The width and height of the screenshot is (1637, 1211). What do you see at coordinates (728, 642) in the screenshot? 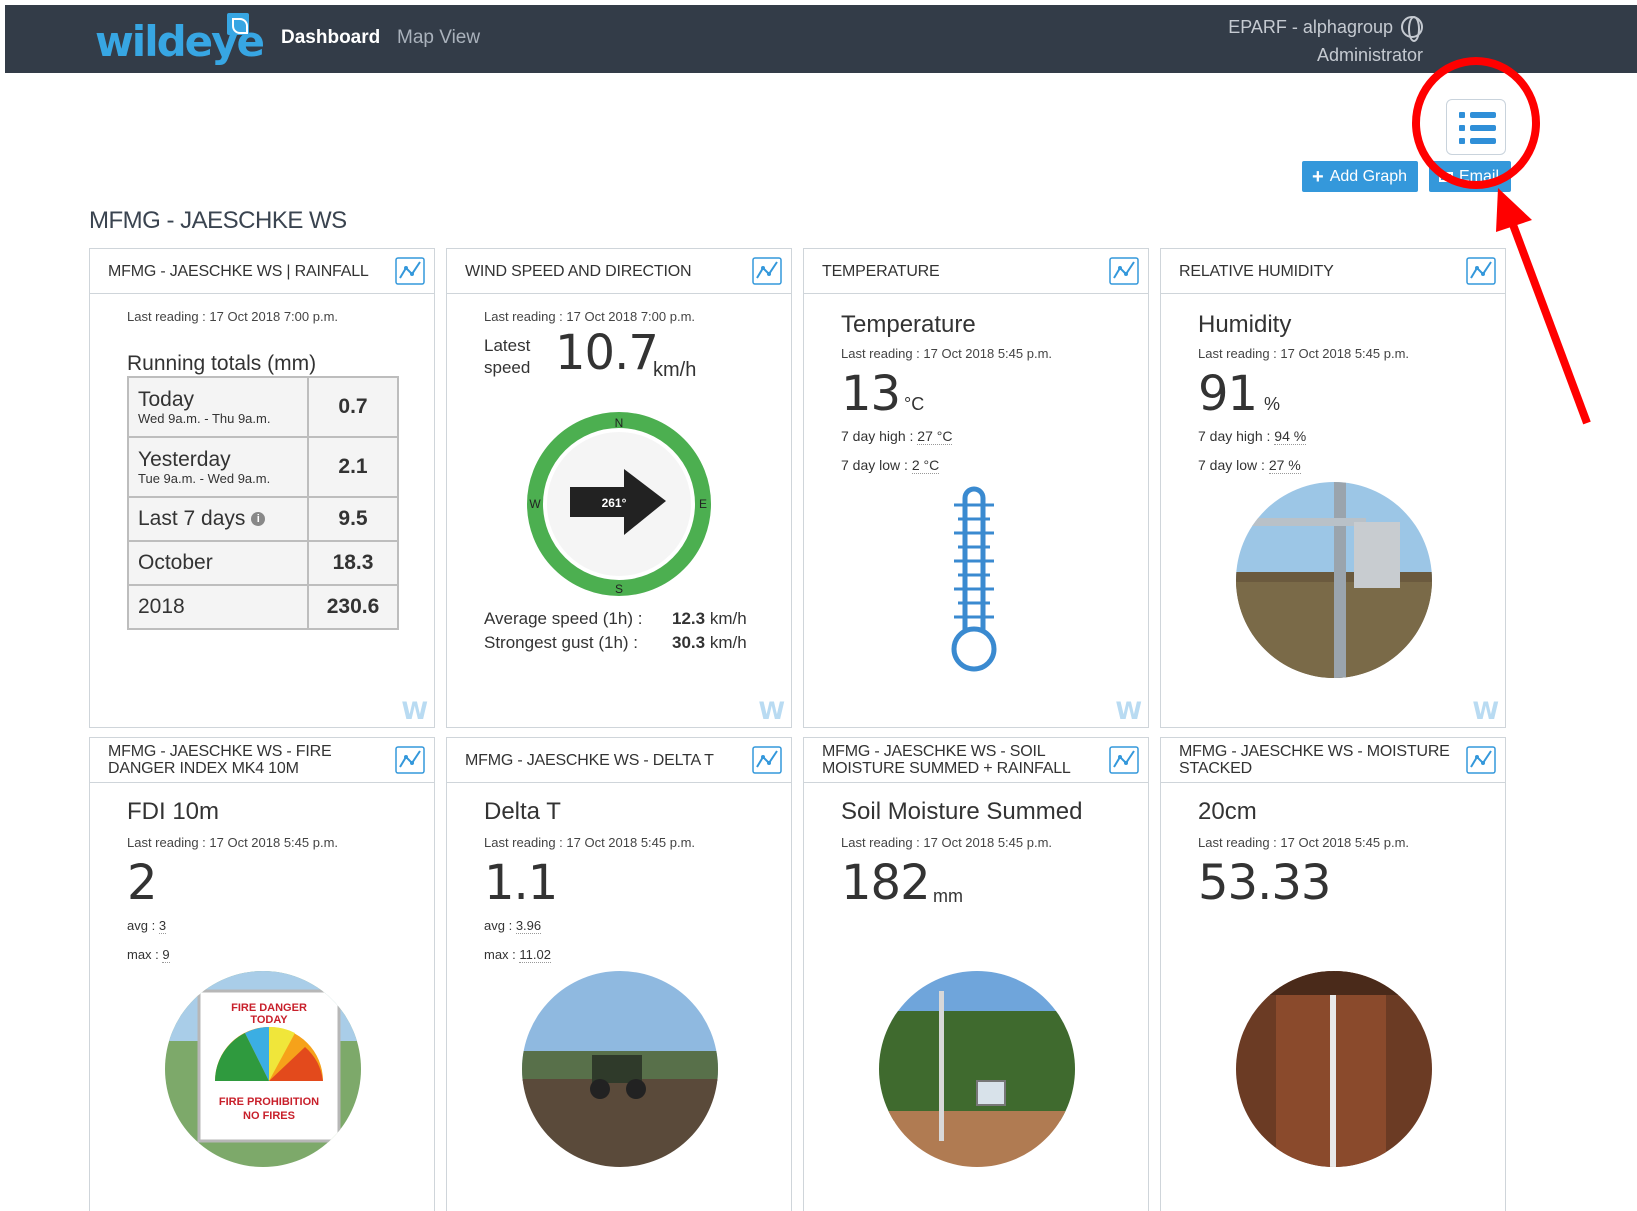
I see `gust-unit: km/h` at bounding box center [728, 642].